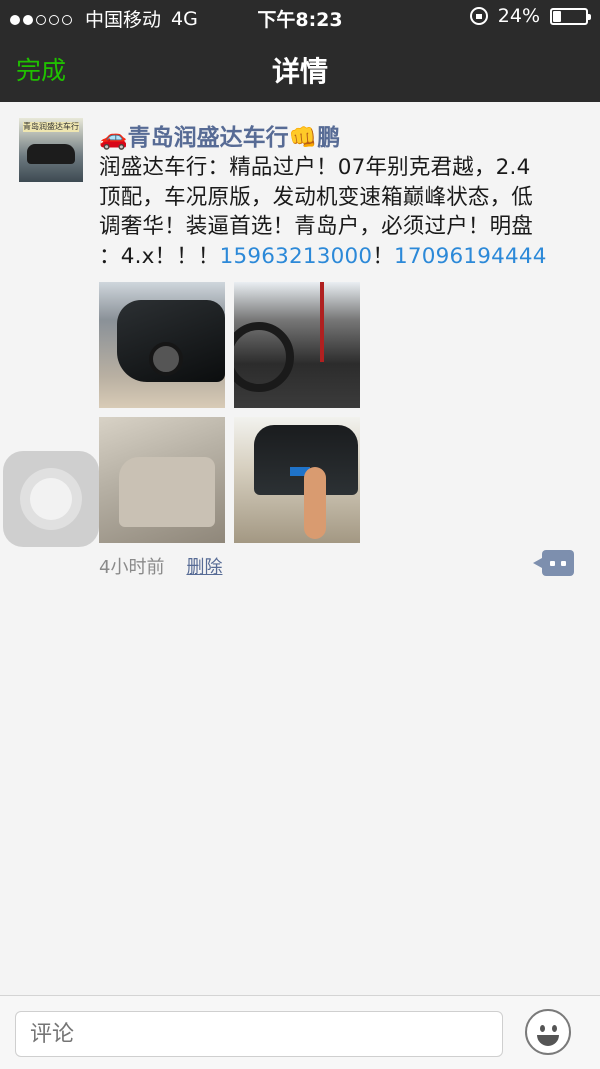 The image size is (600, 1069). I want to click on phone-link-2: 17096194444, so click(470, 256).